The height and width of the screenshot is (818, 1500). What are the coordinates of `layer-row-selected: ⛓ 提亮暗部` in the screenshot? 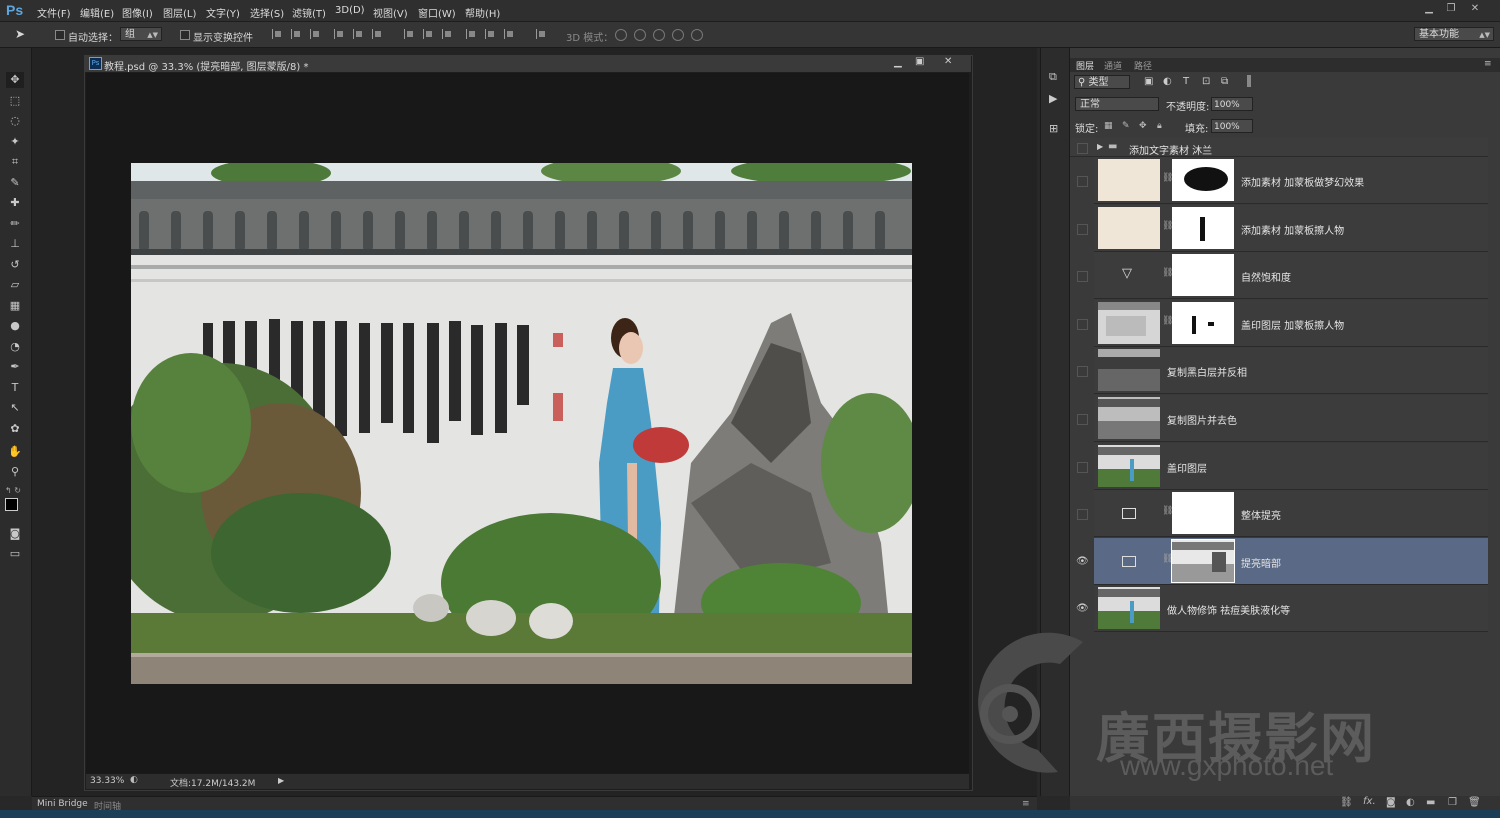 It's located at (1291, 561).